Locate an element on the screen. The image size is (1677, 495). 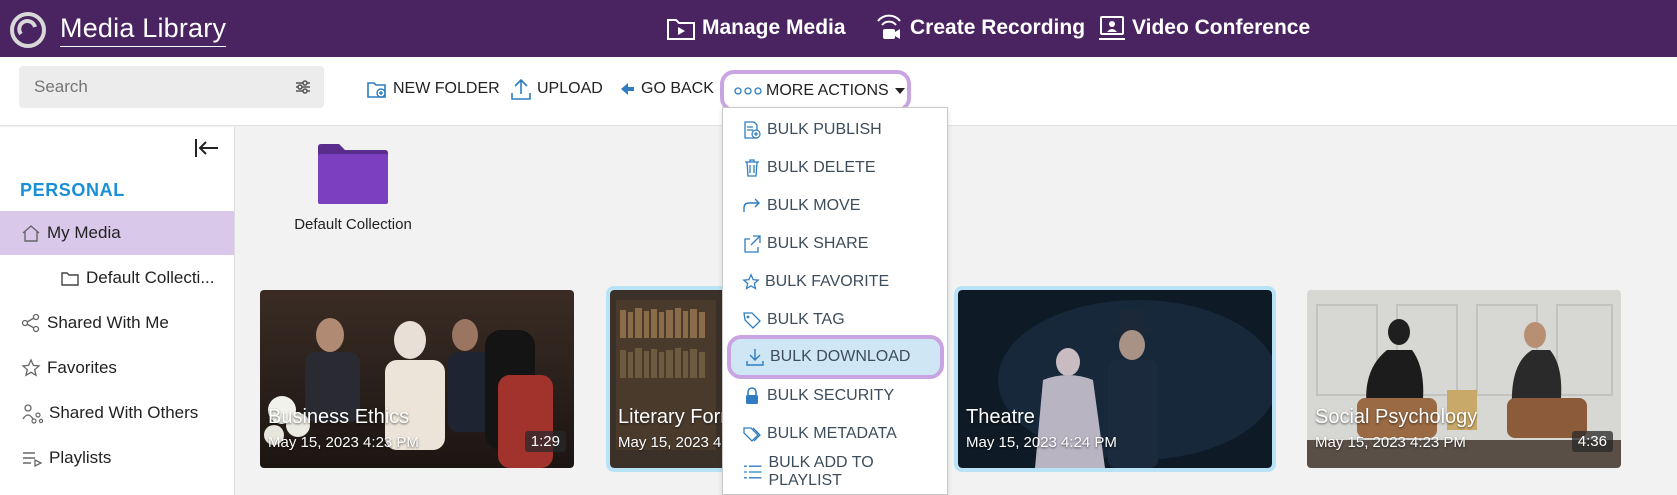
nav-create-recording: Create Recording is located at coordinates (979, 28).